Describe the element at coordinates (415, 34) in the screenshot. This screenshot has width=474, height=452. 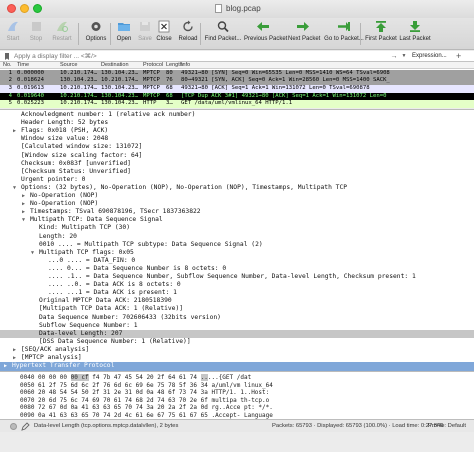
I see `toolbar-last-packet-button: Last Packet` at that location.